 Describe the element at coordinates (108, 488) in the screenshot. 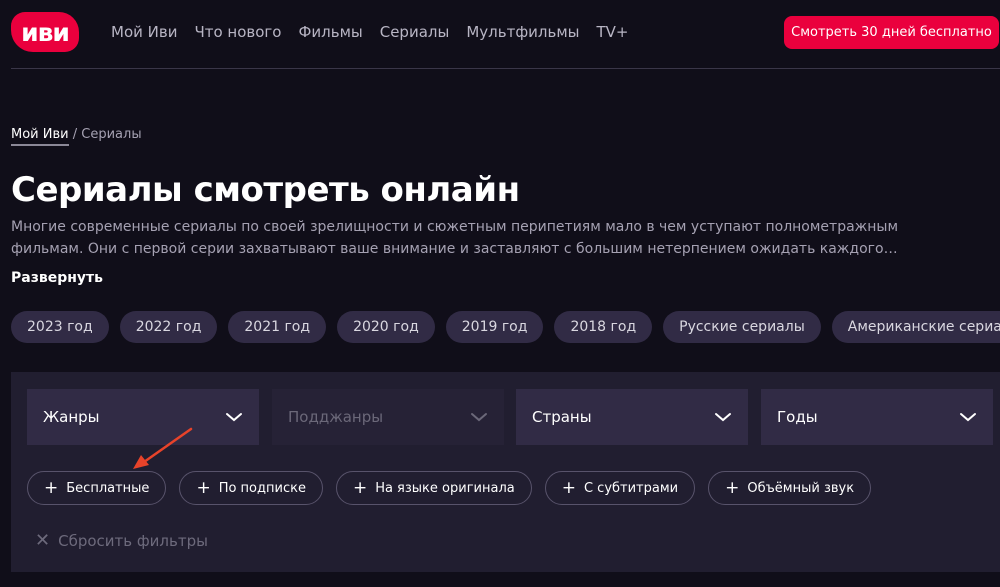

I see `toggle-free-label: Бесплатные` at that location.